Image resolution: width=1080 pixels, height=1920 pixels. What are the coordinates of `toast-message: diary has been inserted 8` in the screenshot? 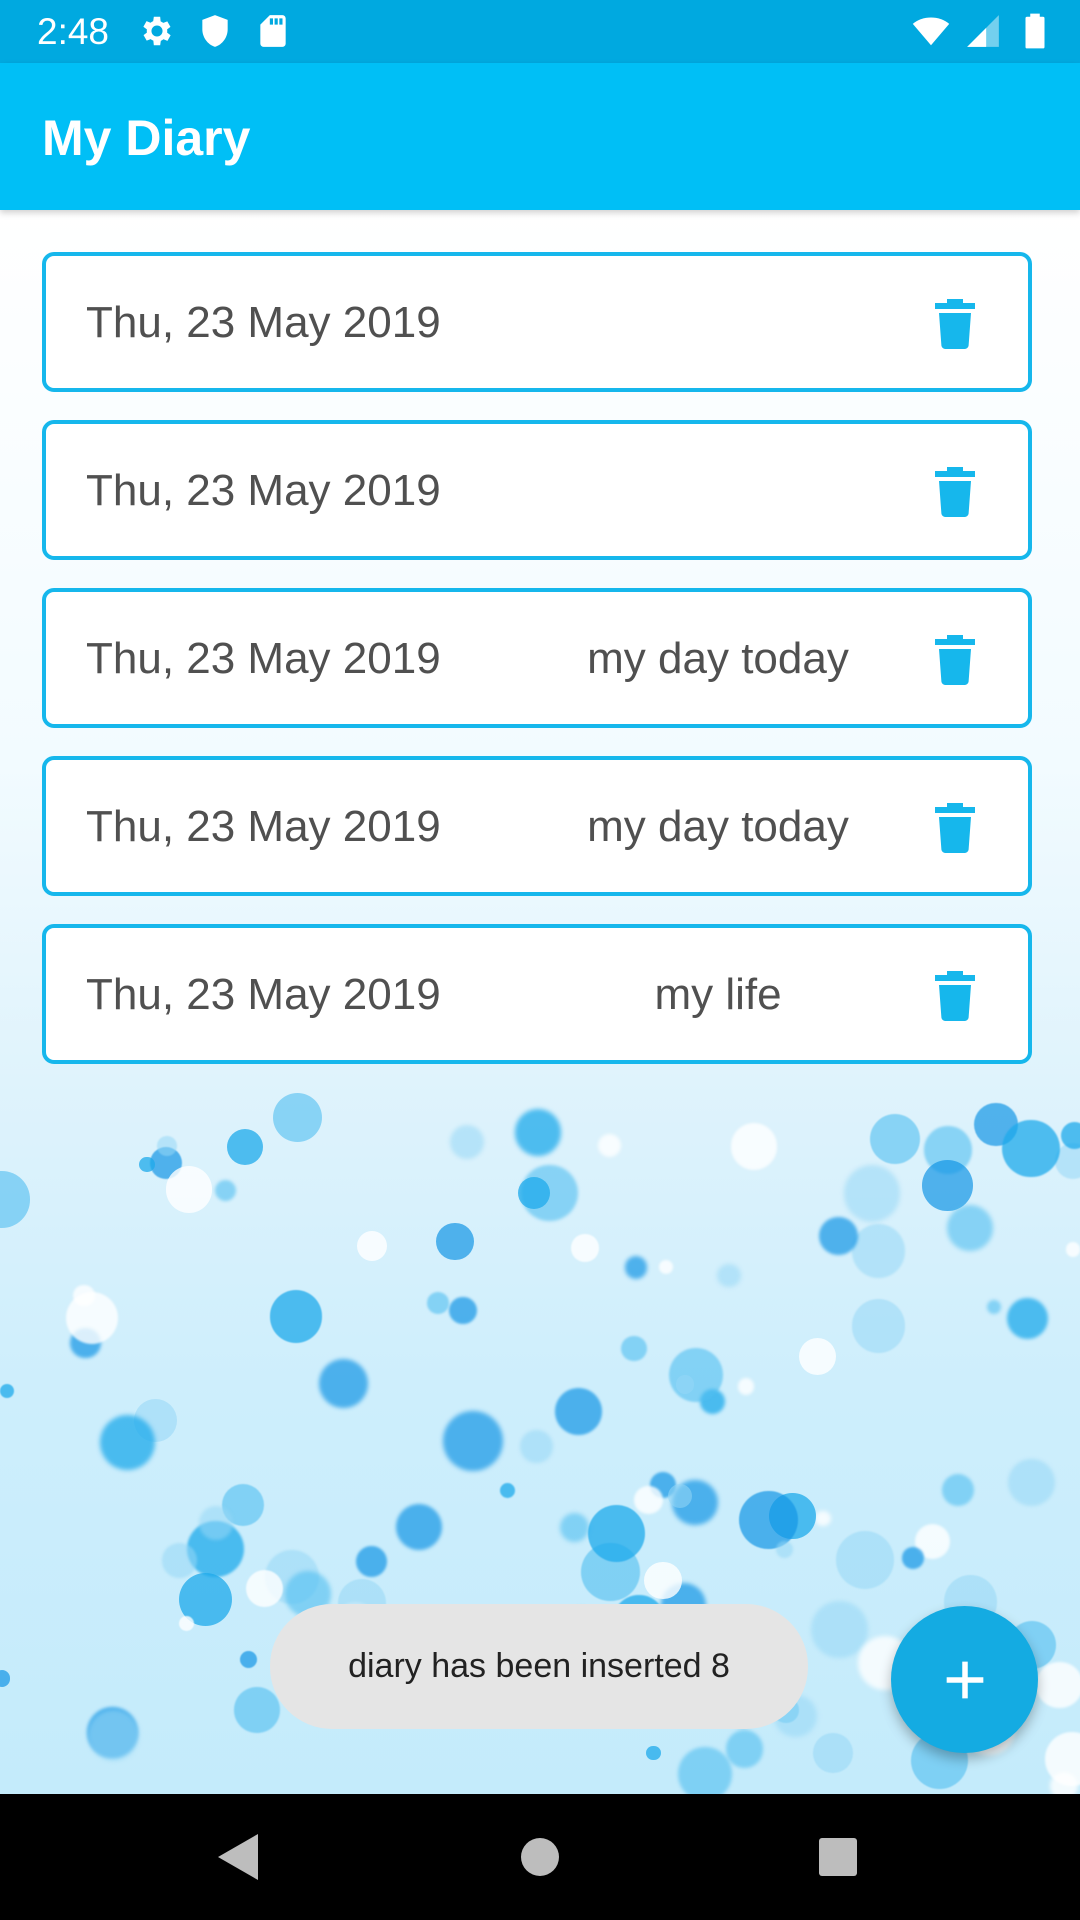 It's located at (539, 1666).